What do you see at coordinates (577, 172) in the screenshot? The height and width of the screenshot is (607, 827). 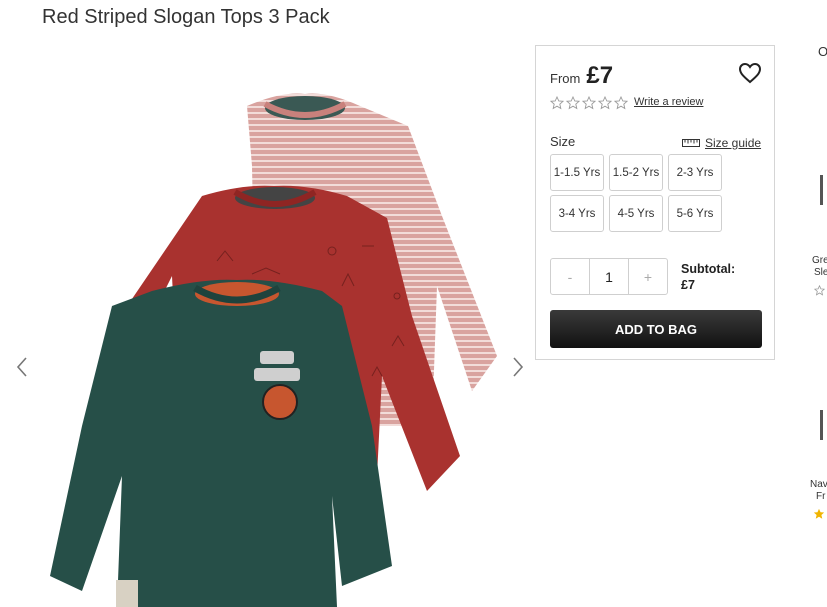 I see `size-option: 1-1.5 Yrs` at bounding box center [577, 172].